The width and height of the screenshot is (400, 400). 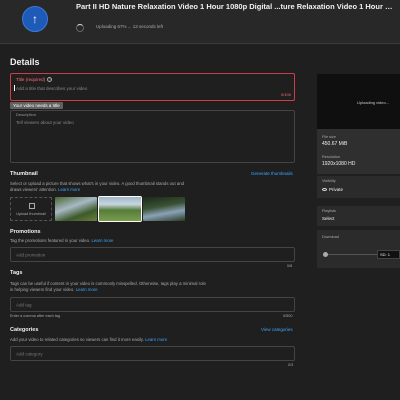 I want to click on download-slider, so click(x=350, y=254).